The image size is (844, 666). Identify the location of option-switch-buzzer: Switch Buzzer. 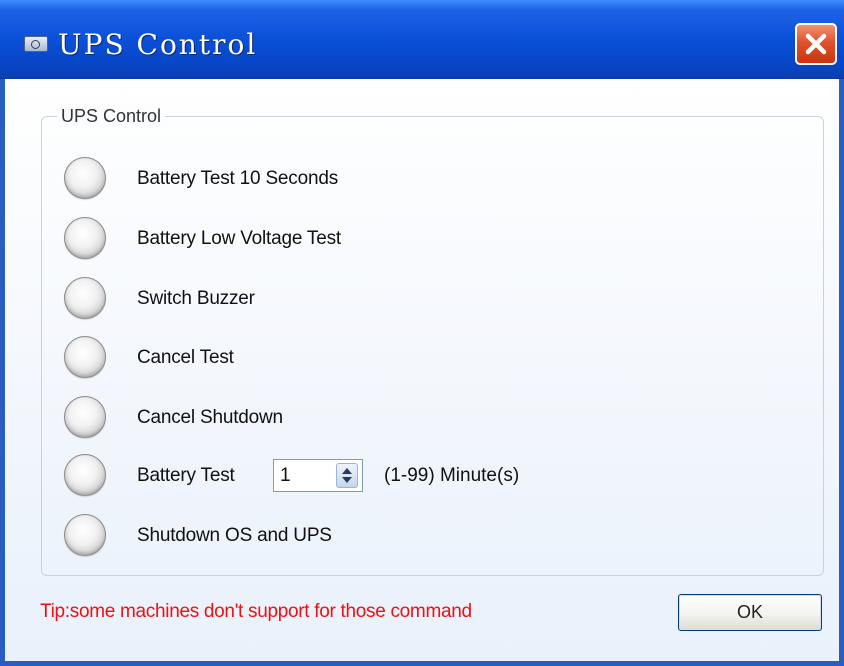
(434, 299).